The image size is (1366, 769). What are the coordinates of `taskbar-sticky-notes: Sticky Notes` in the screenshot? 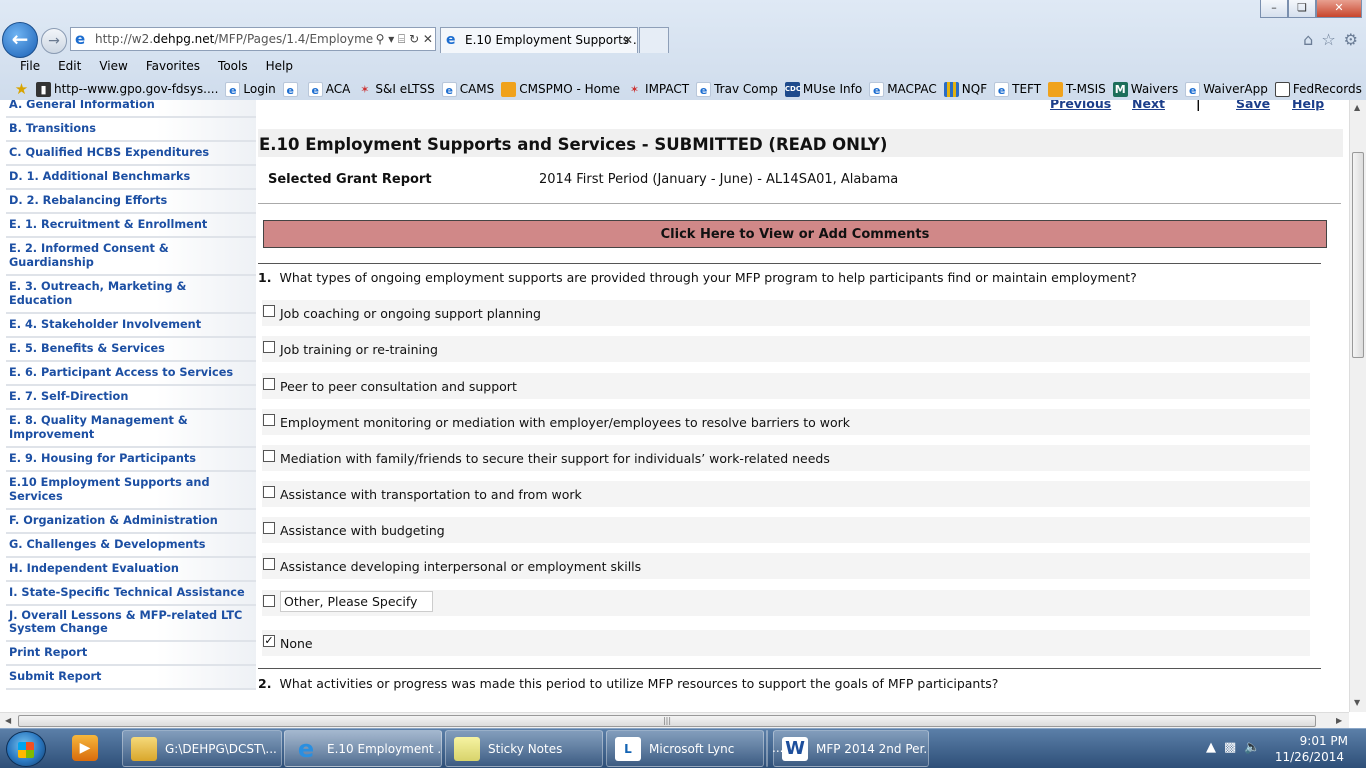 It's located at (524, 748).